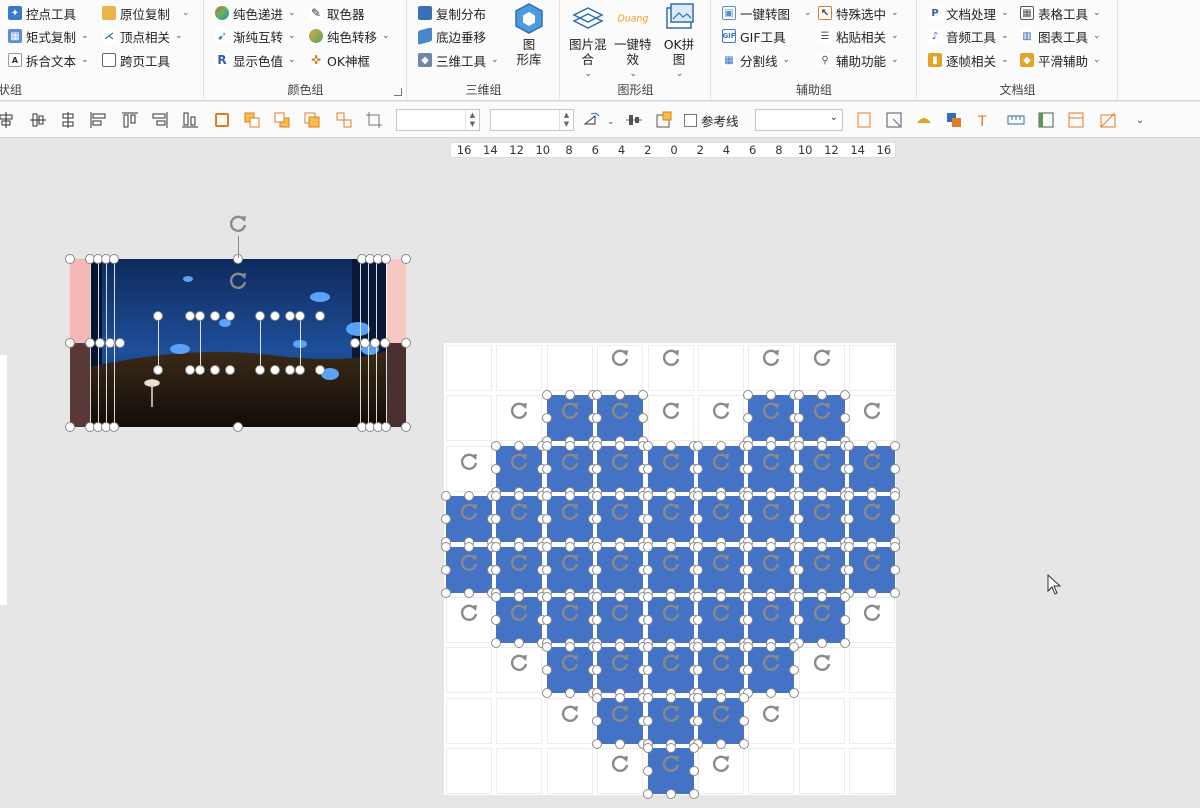  What do you see at coordinates (146, 13) in the screenshot?
I see `in-place-copy-button: 原位复制 ⌄` at bounding box center [146, 13].